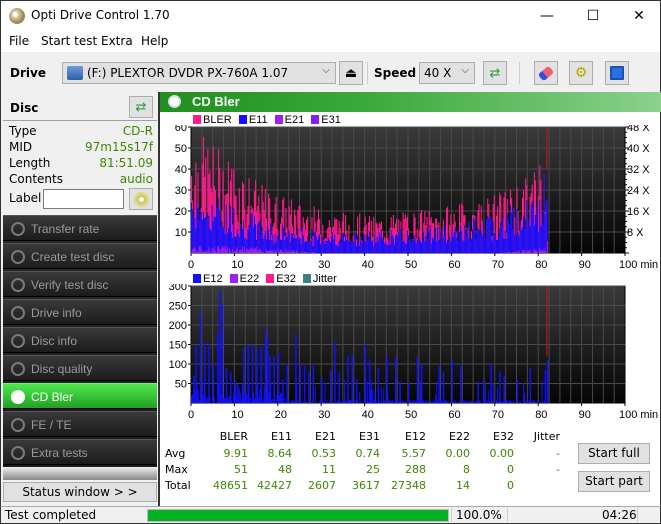 This screenshot has width=661, height=524. Describe the element at coordinates (614, 453) in the screenshot. I see `start-full-button: Start full` at that location.